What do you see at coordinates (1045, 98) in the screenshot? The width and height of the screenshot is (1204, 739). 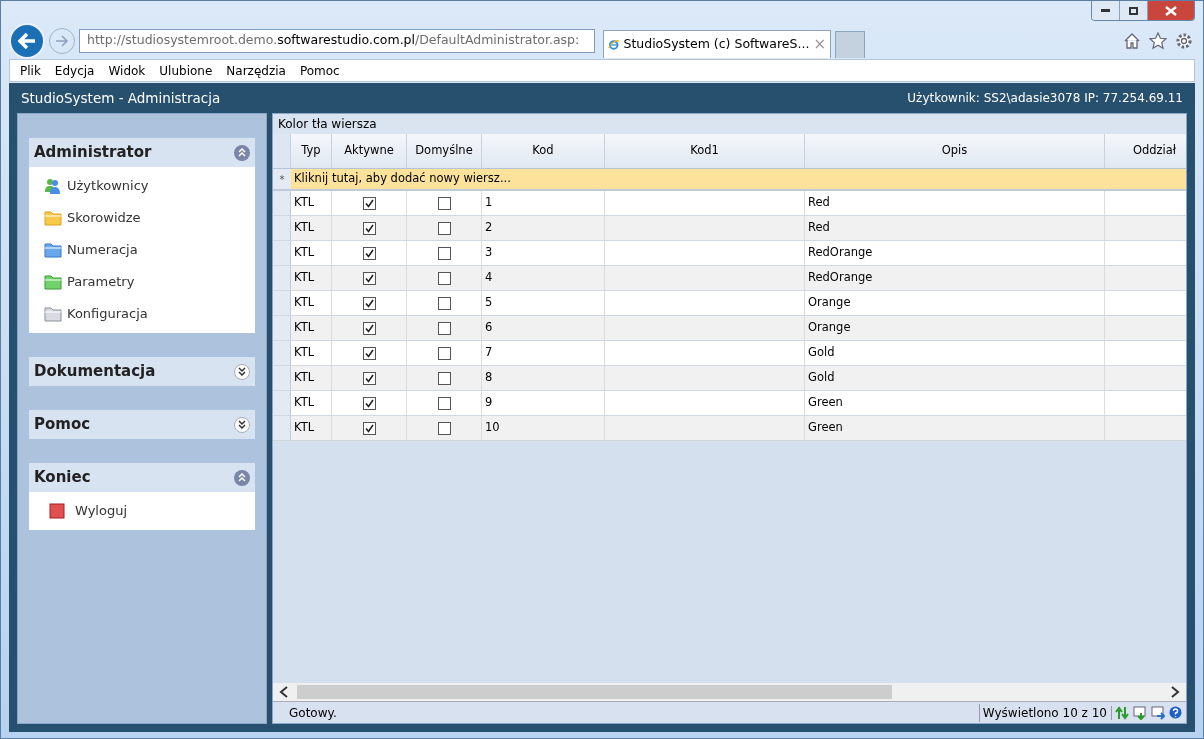 I see `user-info: Użytkownik: SS2\adasie3078 IP: 77.254.69.11` at bounding box center [1045, 98].